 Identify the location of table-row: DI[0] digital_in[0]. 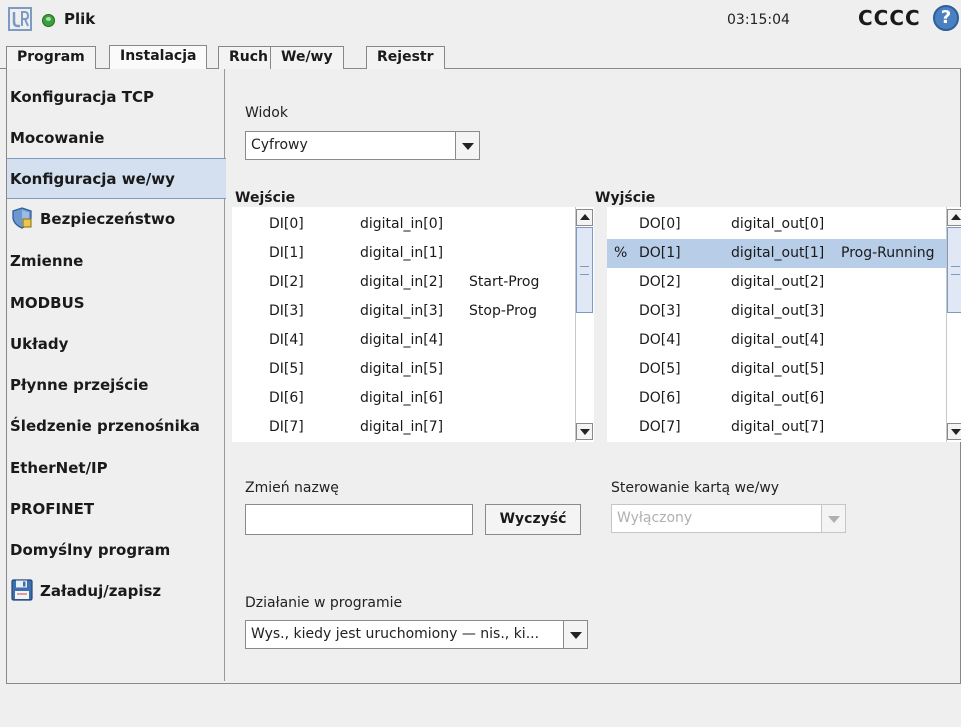
(413, 224).